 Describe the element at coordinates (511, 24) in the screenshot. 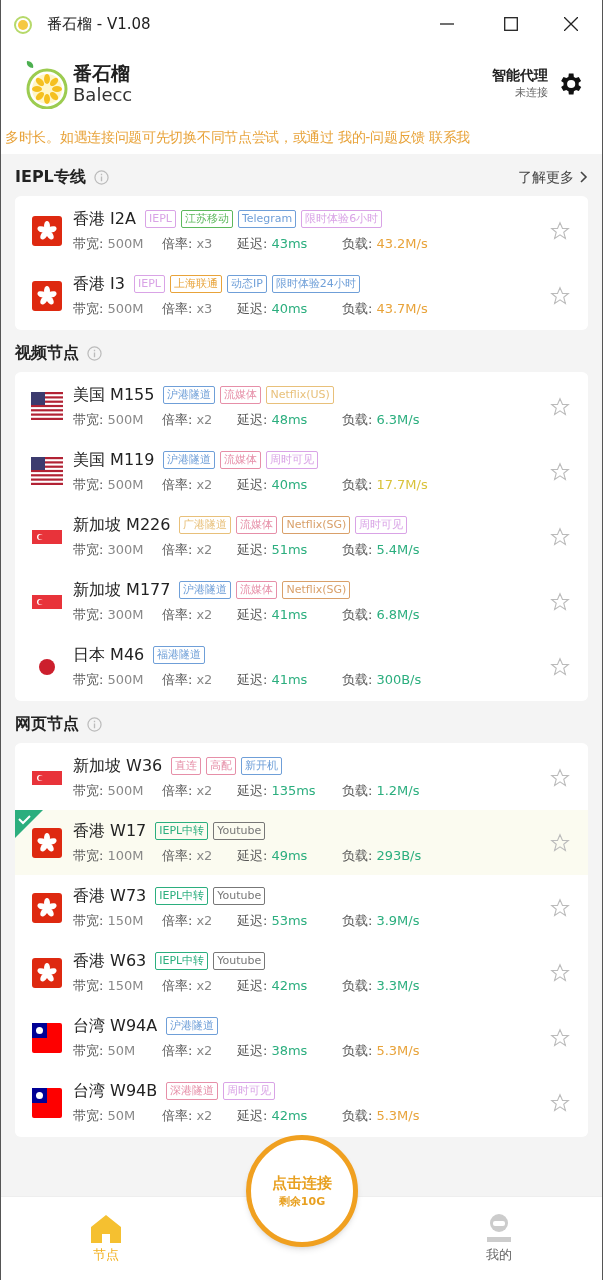

I see `maximize-icon` at that location.